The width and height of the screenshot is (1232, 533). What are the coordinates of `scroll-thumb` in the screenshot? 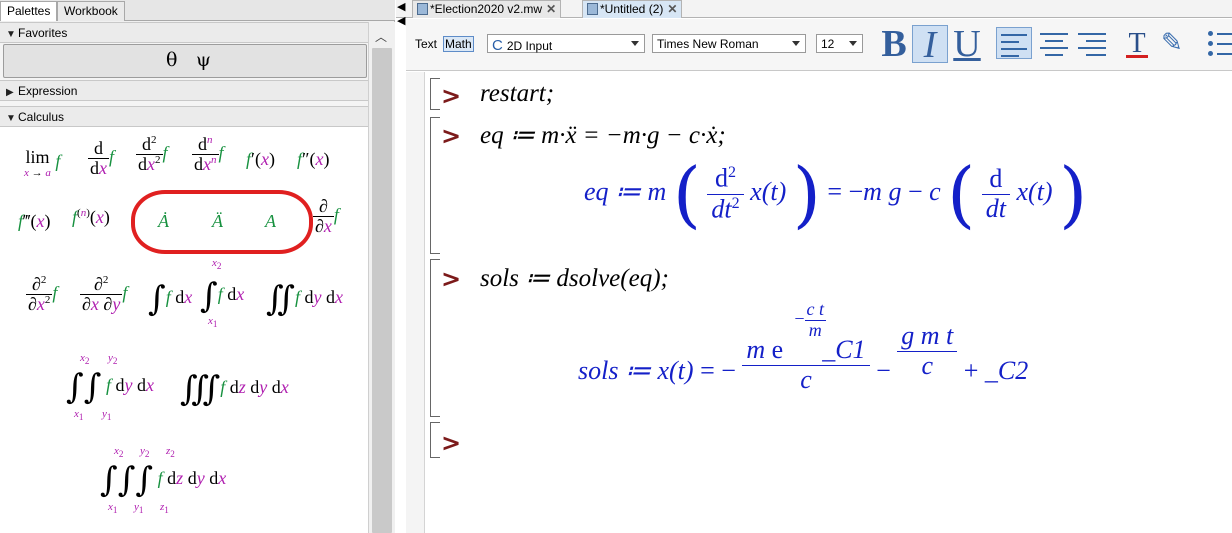 It's located at (382, 290).